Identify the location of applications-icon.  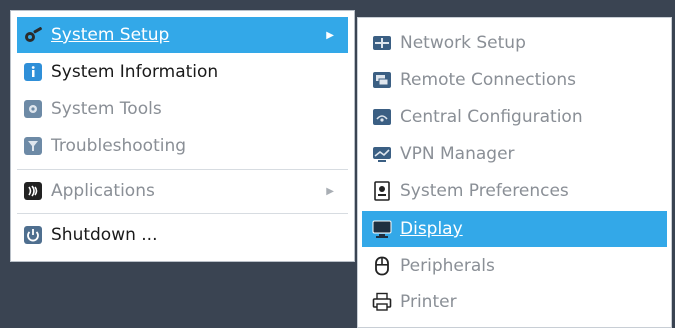
(33, 191).